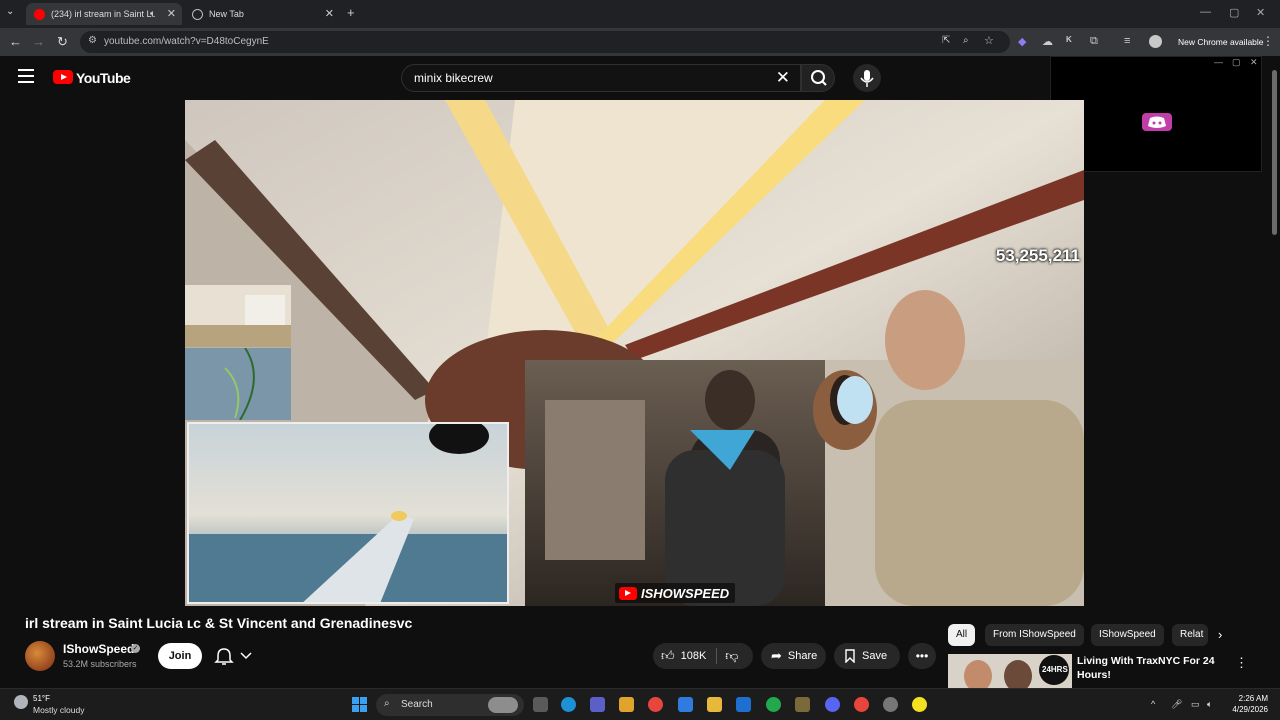 Image resolution: width=1280 pixels, height=720 pixels. I want to click on channel-avatar, so click(40, 656).